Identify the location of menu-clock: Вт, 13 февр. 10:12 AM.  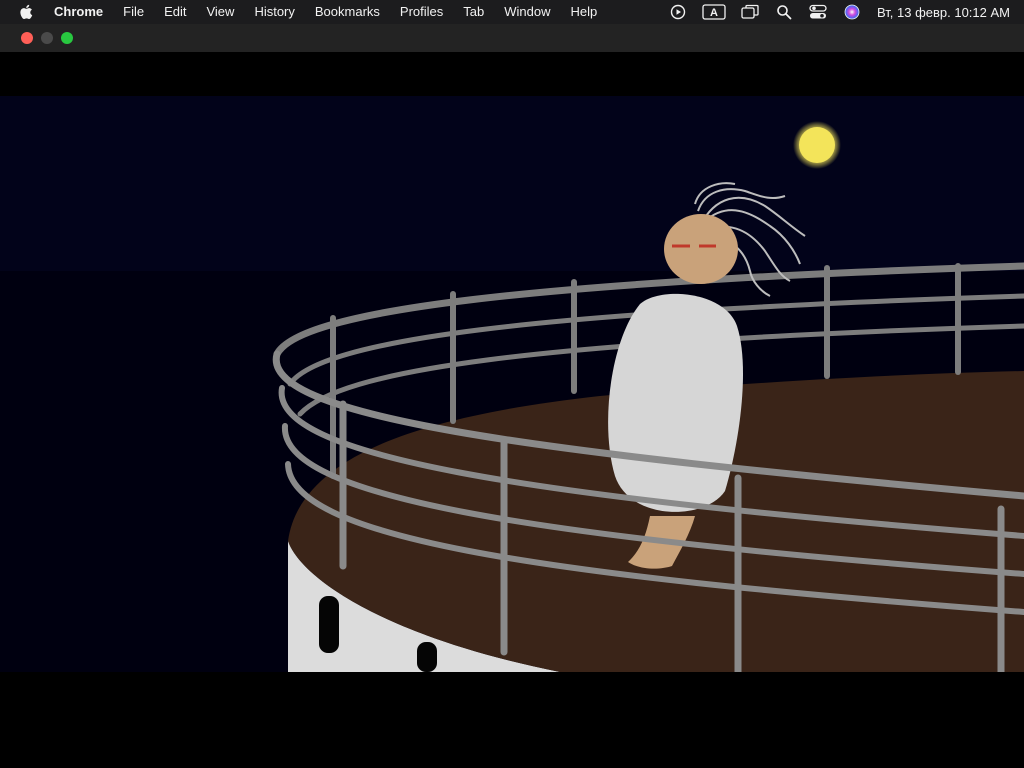
(943, 12).